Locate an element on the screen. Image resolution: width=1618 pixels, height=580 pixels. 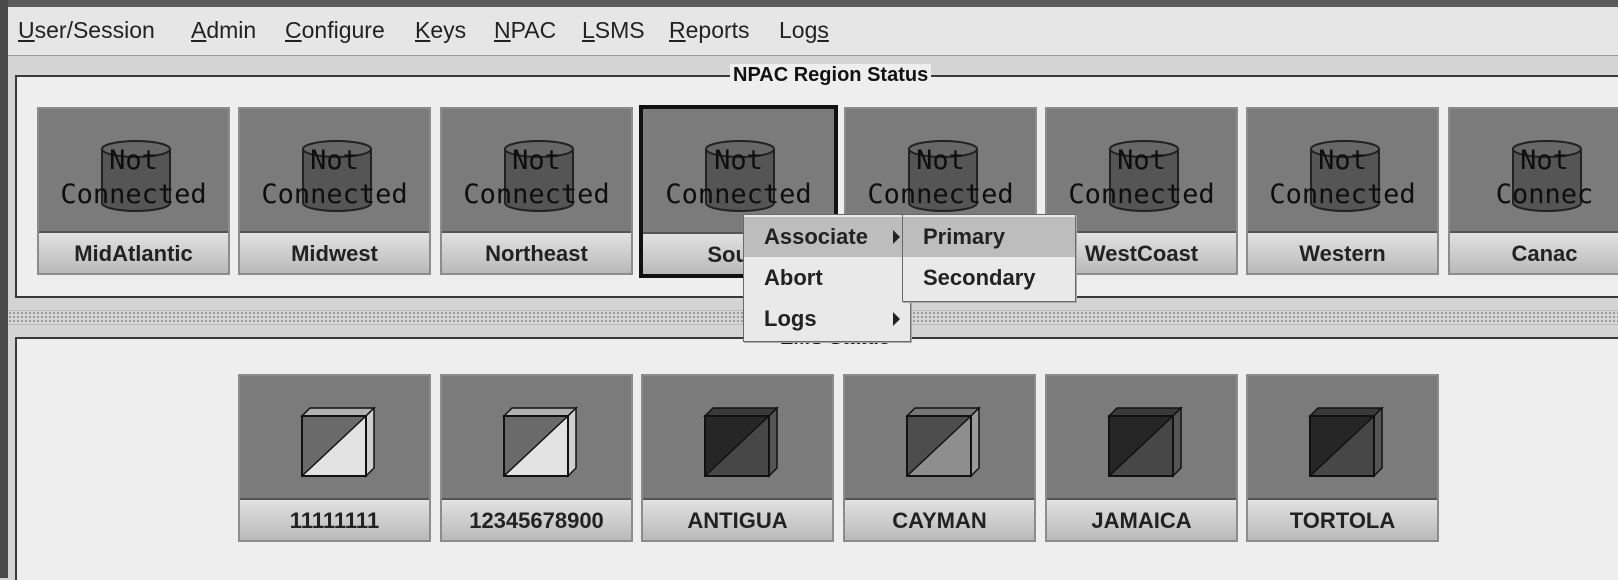
connection-status-text: Not Connec is located at coordinates (1544, 177).